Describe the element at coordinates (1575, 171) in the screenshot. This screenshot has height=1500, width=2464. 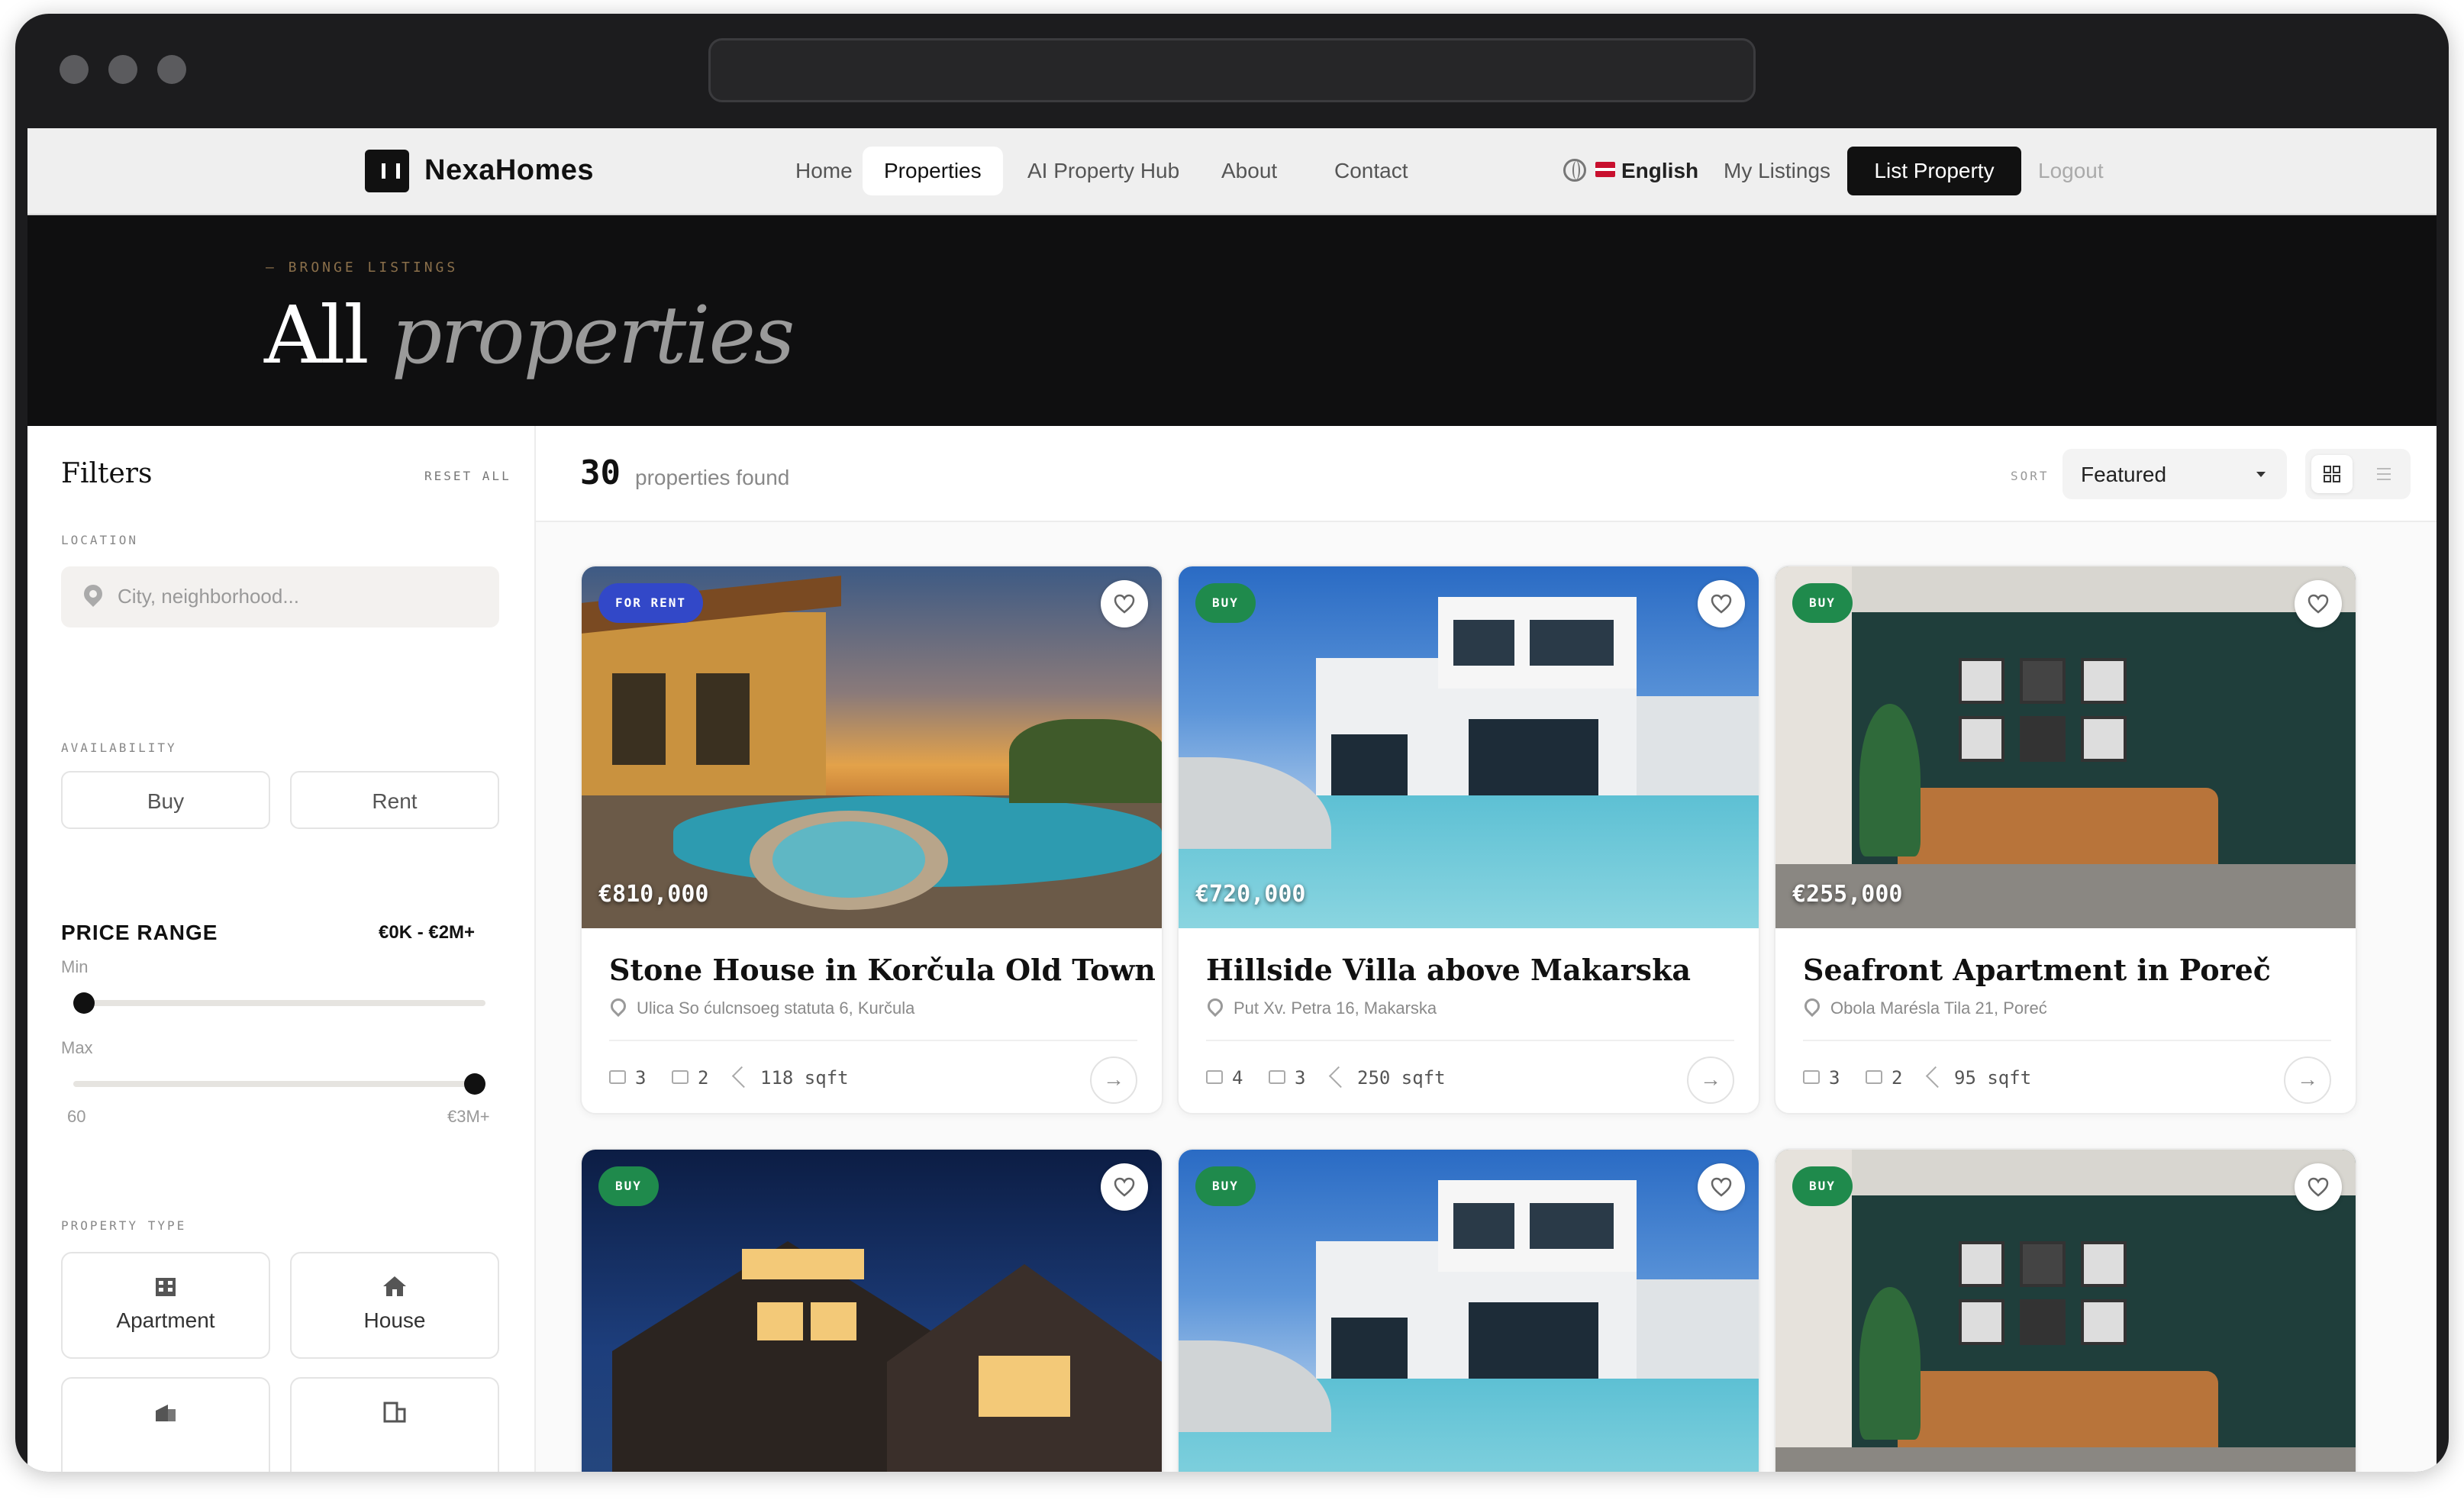
I see `globe-icon` at that location.